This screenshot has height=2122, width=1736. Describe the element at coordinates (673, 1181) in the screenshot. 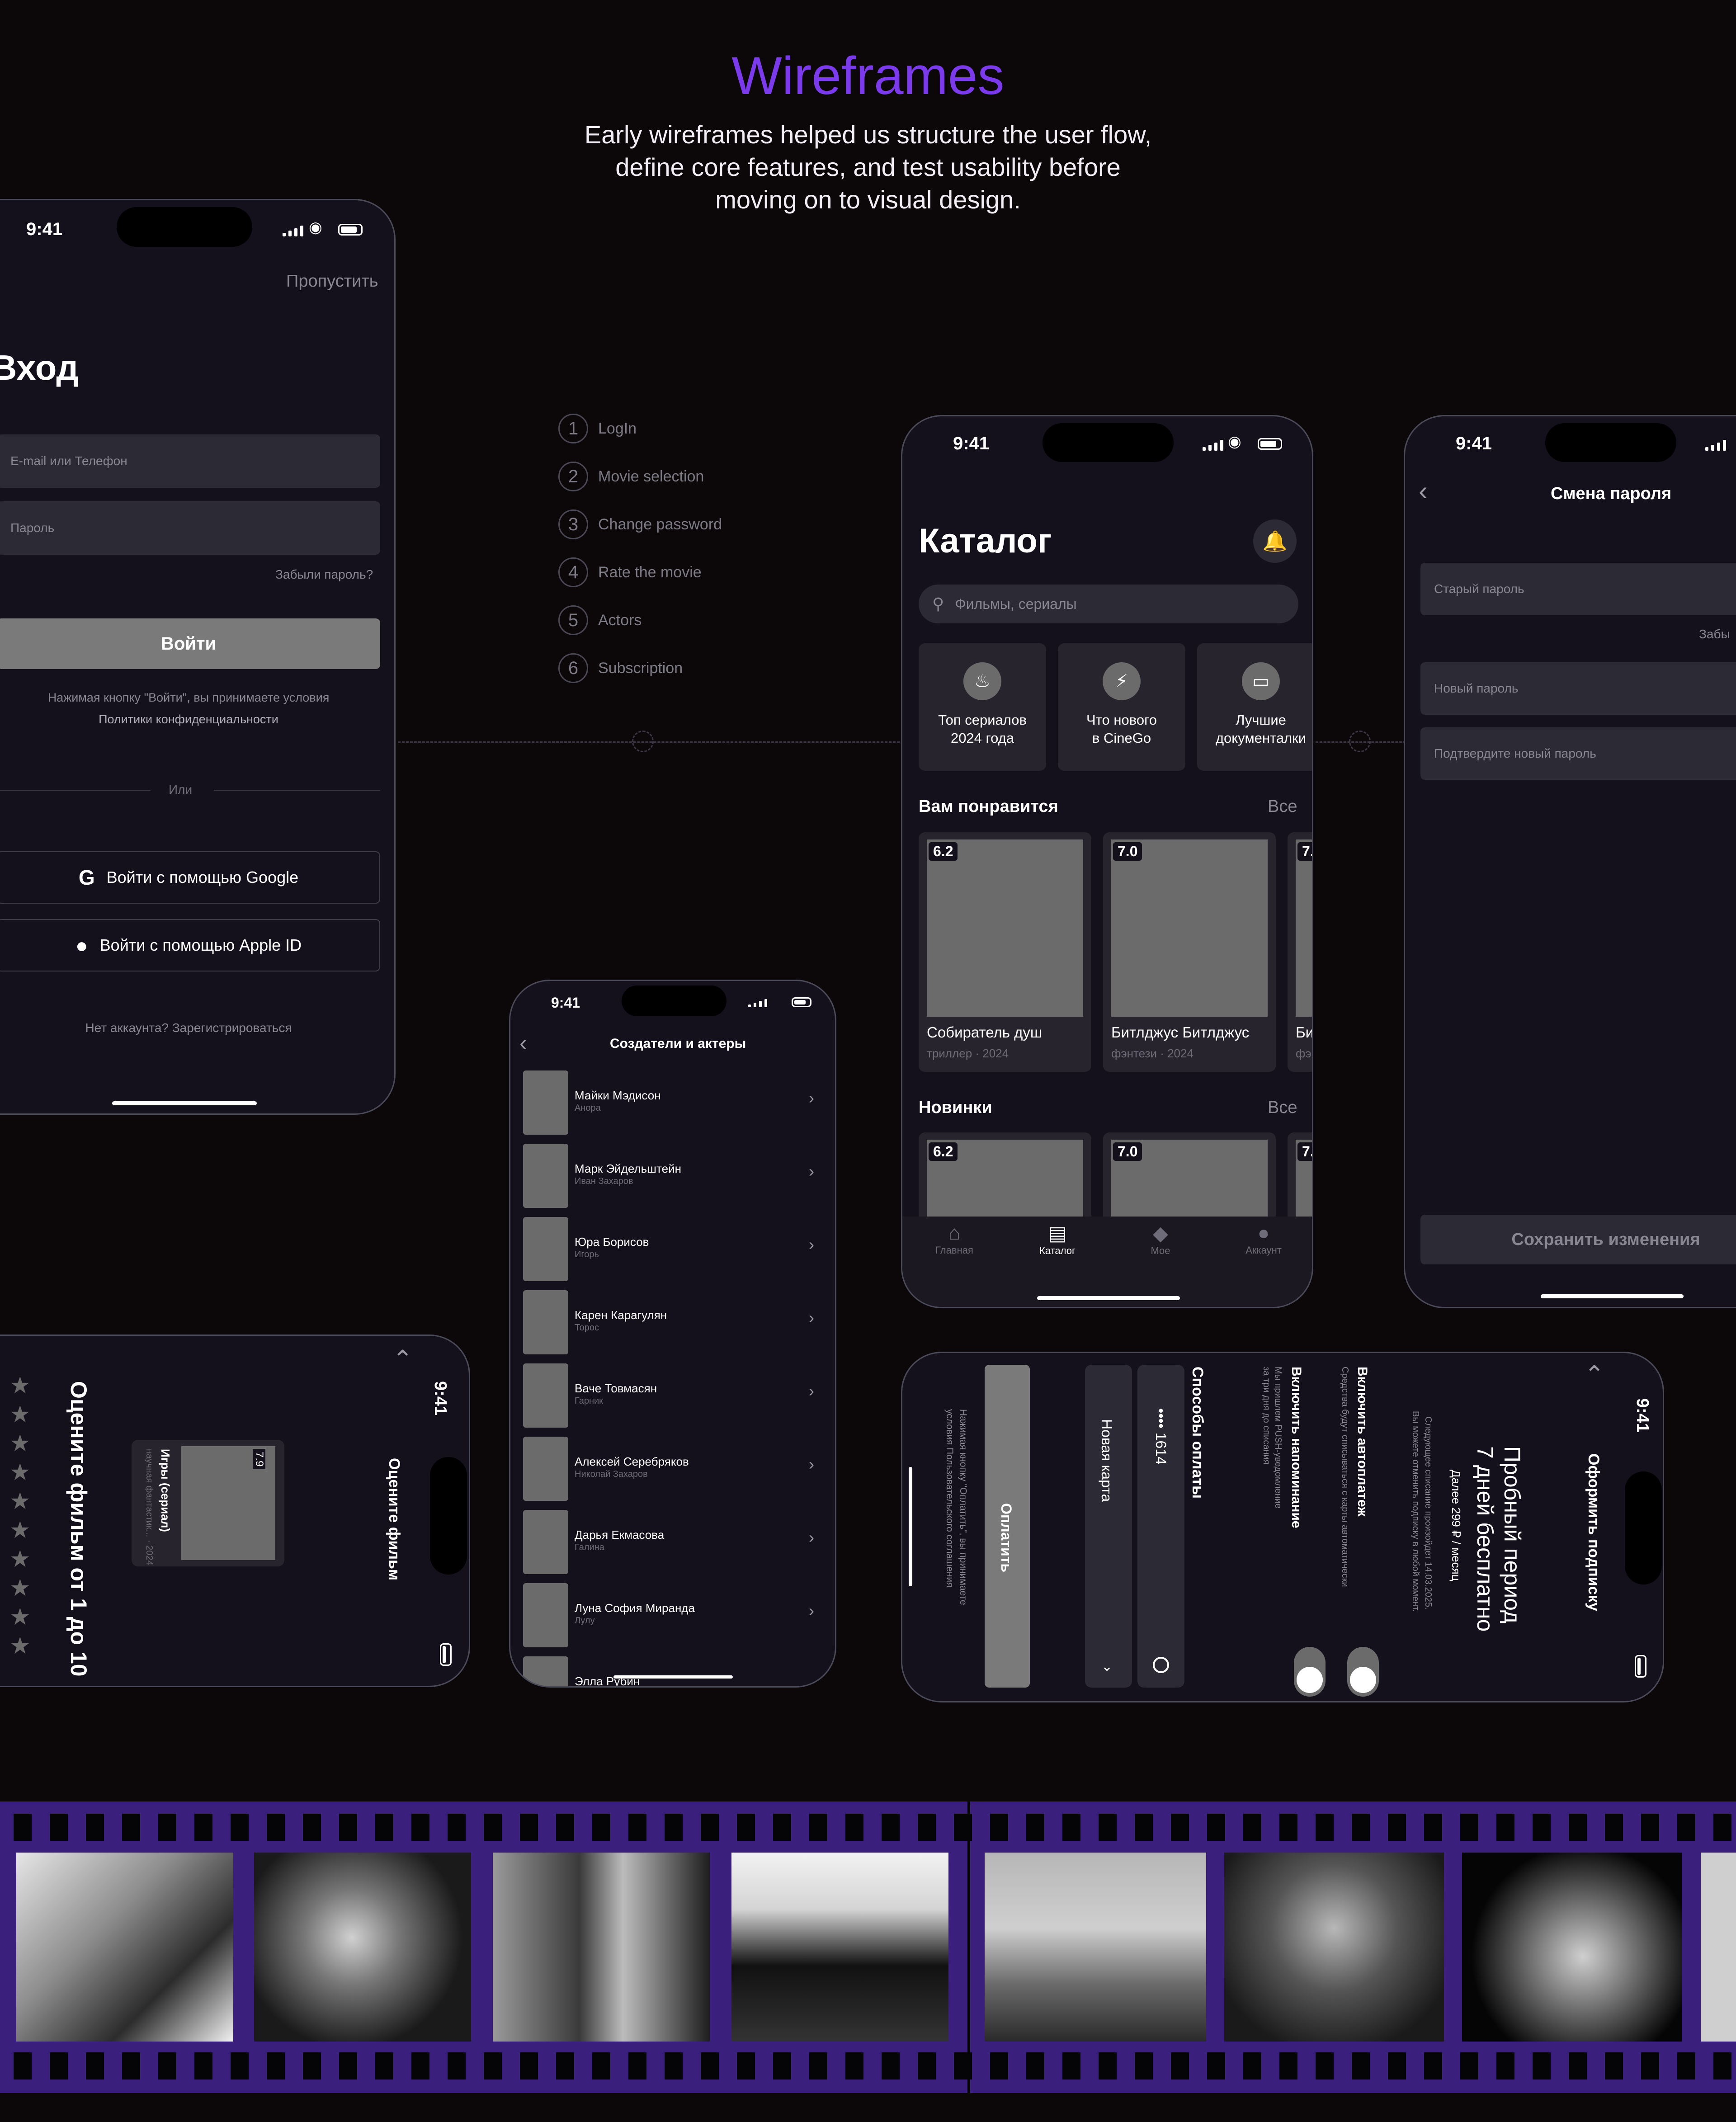

I see `actor-row: Марк Эйдельштейн Иван Захаров ›` at that location.